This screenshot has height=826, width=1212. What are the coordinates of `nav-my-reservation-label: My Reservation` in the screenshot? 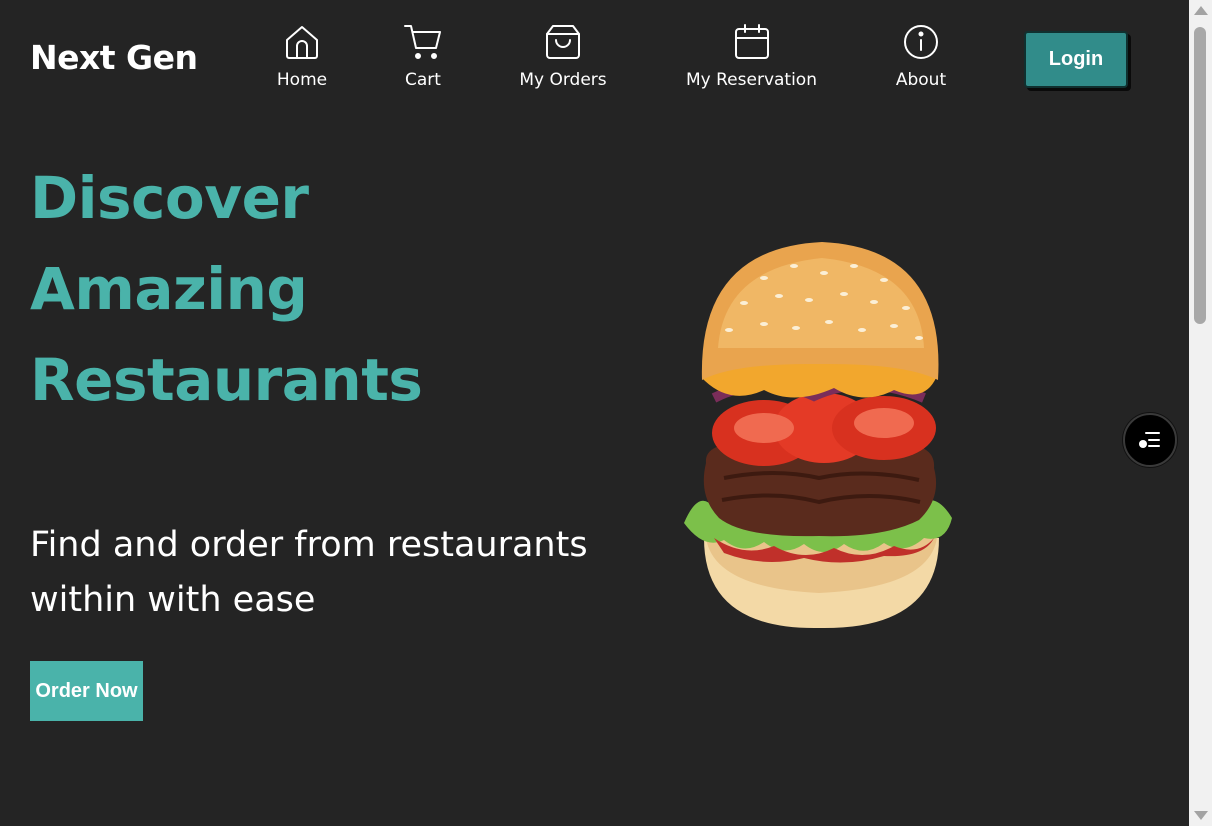 It's located at (751, 80).